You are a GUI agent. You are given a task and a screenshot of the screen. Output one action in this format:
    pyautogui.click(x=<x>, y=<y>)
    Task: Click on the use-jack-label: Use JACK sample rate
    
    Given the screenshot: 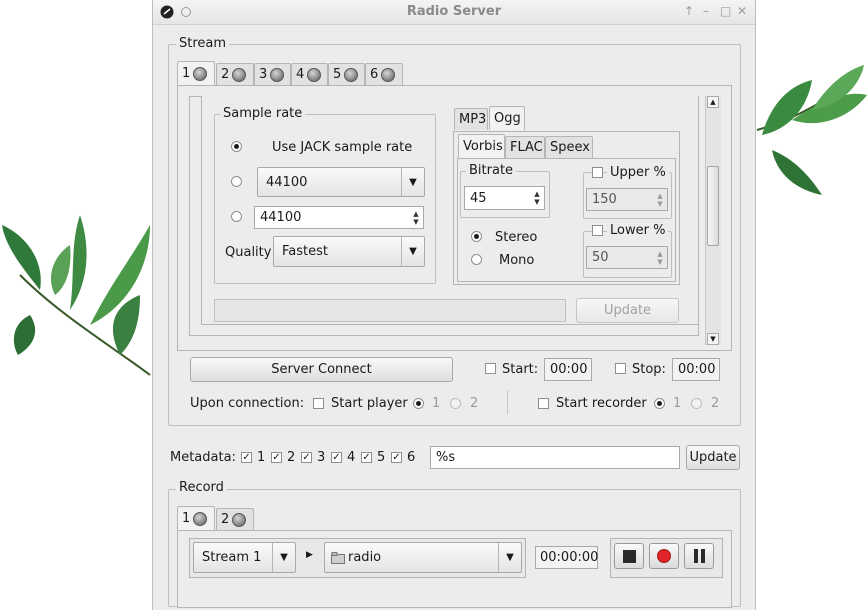 What is the action you would take?
    pyautogui.click(x=342, y=147)
    